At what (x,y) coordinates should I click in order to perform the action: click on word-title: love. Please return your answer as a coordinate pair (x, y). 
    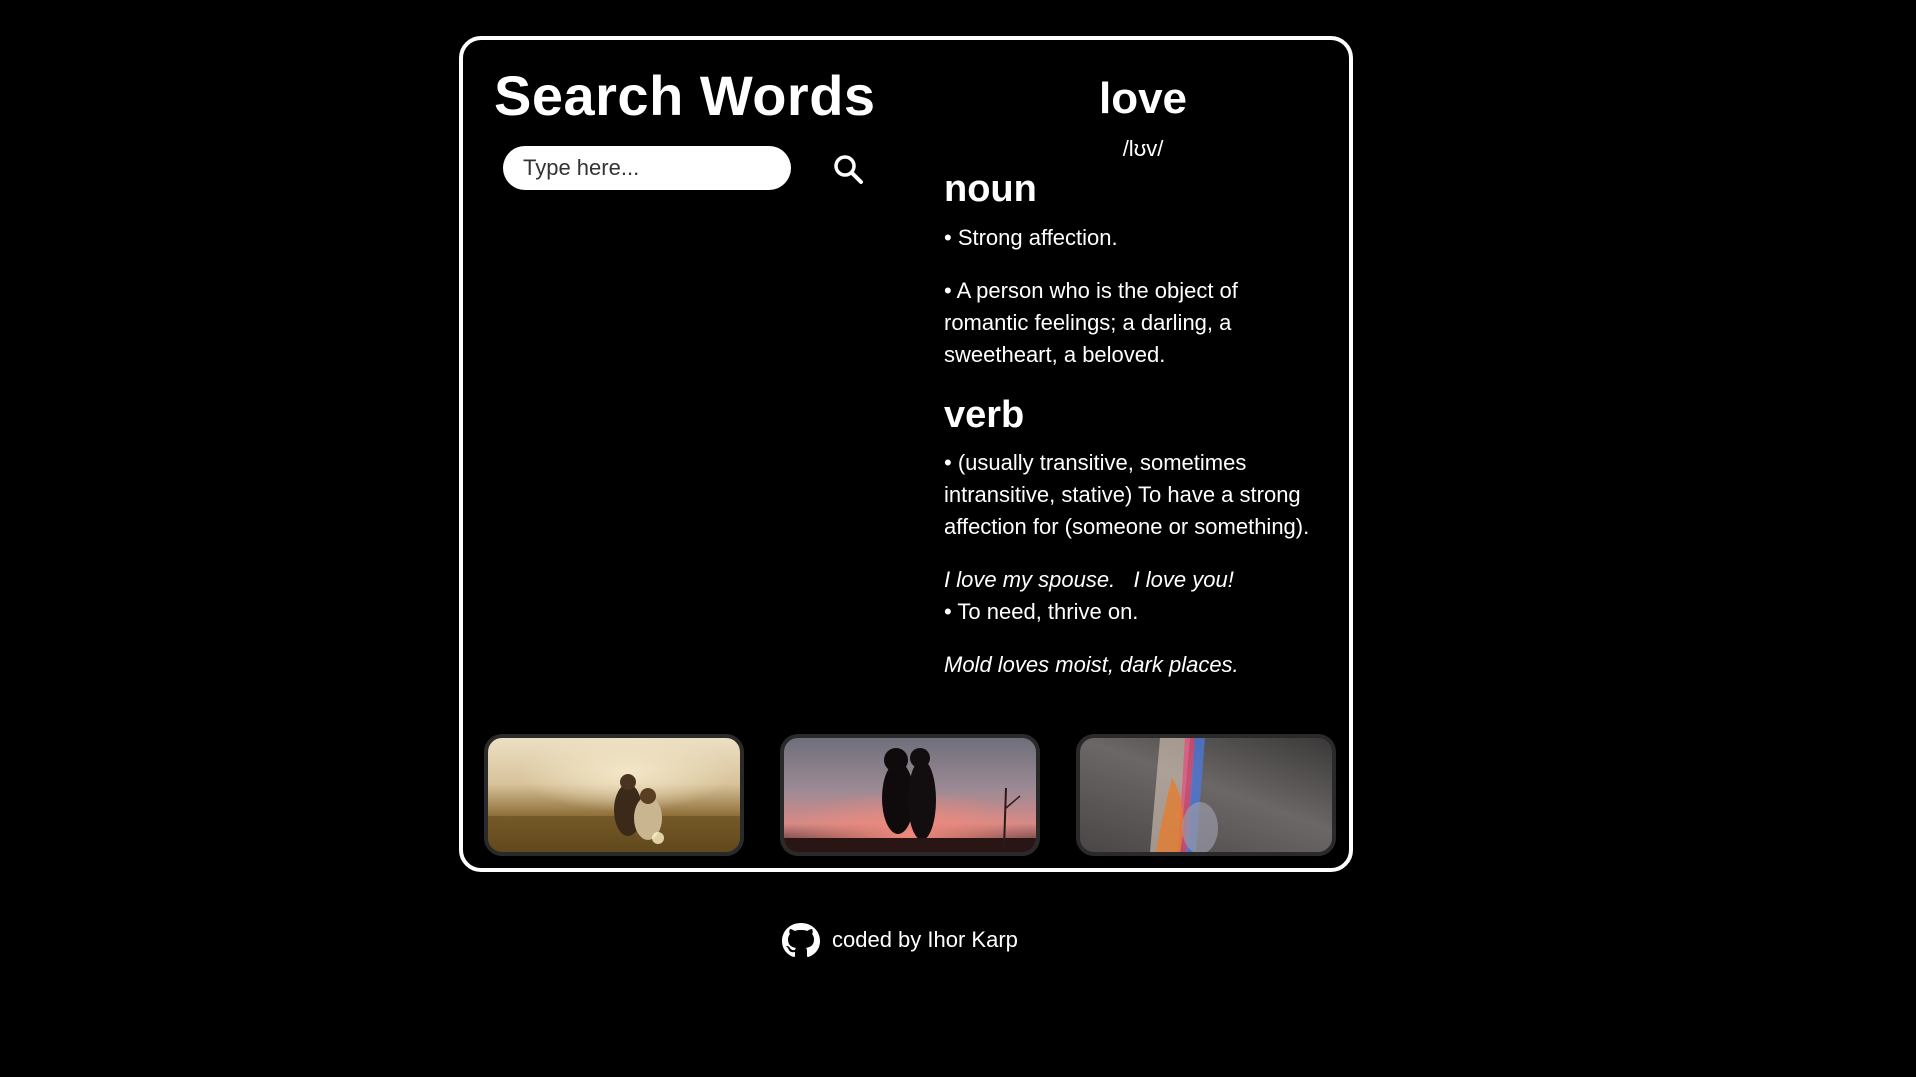
    Looking at the image, I should click on (1143, 98).